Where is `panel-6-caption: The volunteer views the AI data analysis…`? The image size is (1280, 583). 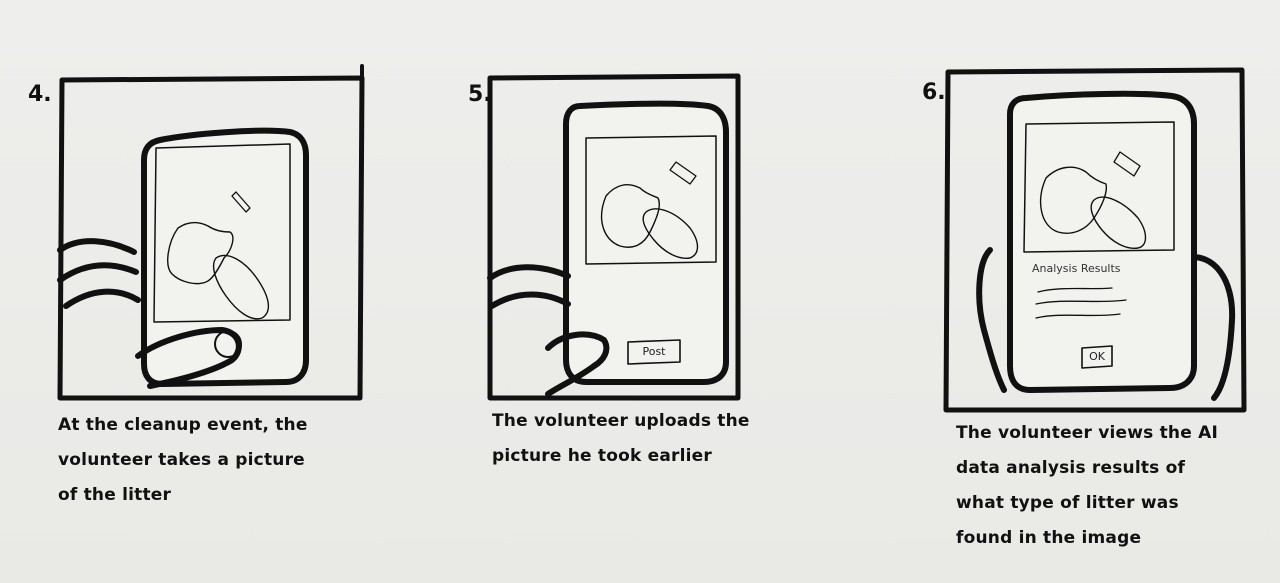
panel-6-caption: The volunteer views the AI data analysis… is located at coordinates (1087, 485).